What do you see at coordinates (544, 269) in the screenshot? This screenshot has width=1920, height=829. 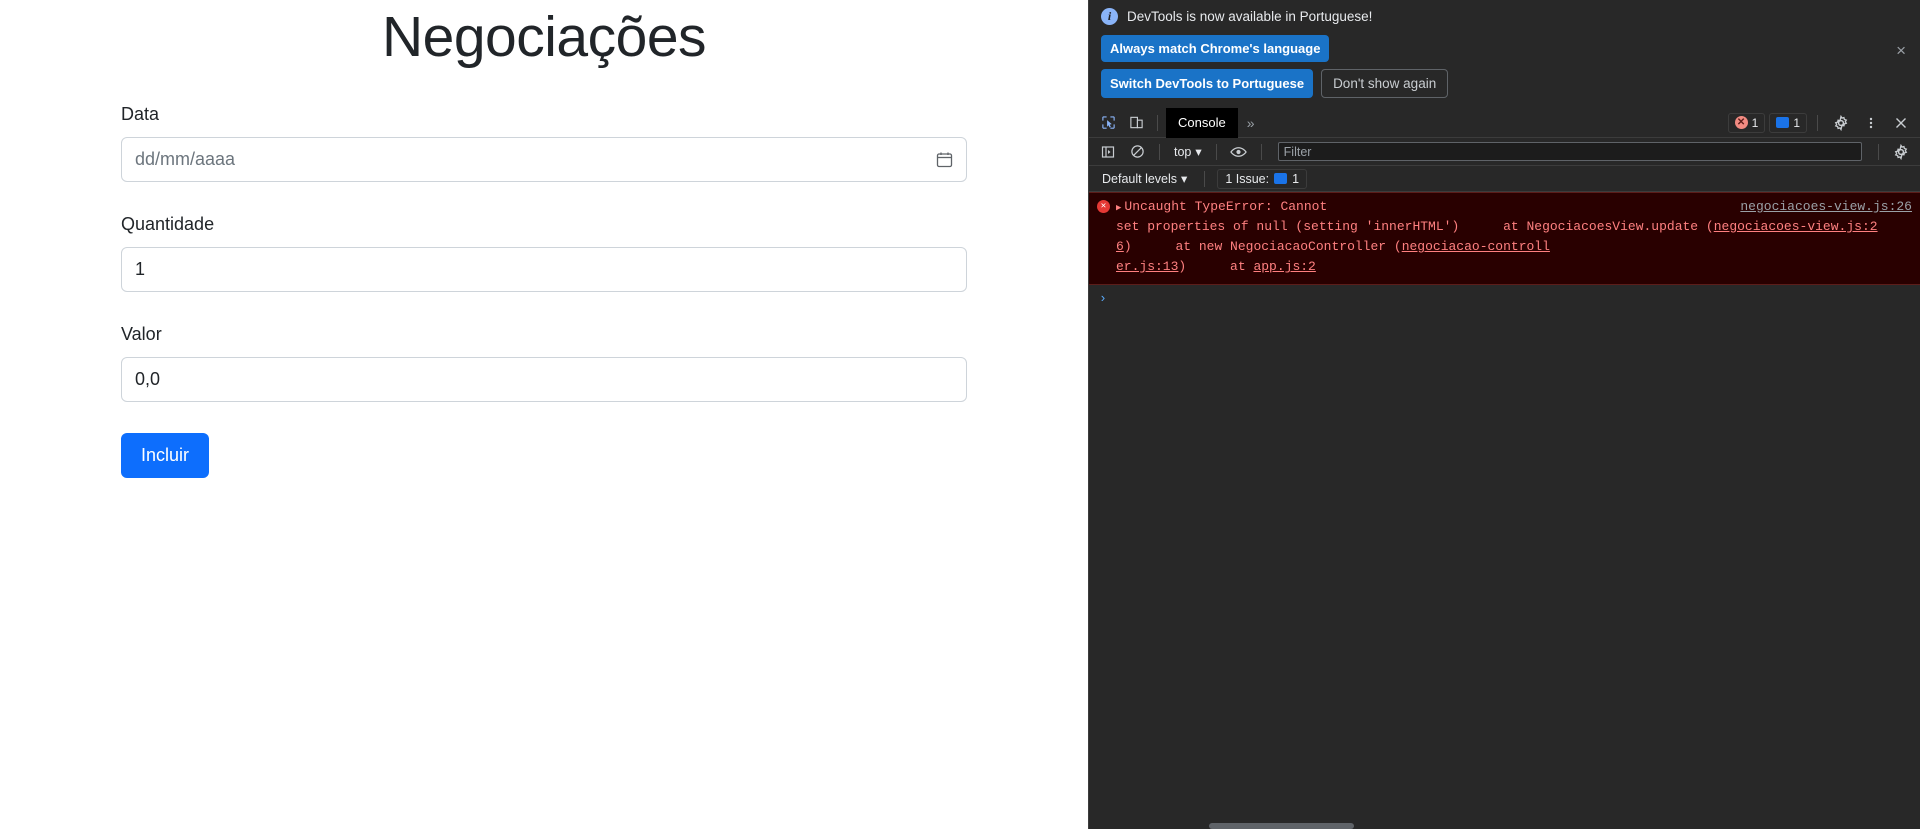 I see `quantidade-input: 1` at bounding box center [544, 269].